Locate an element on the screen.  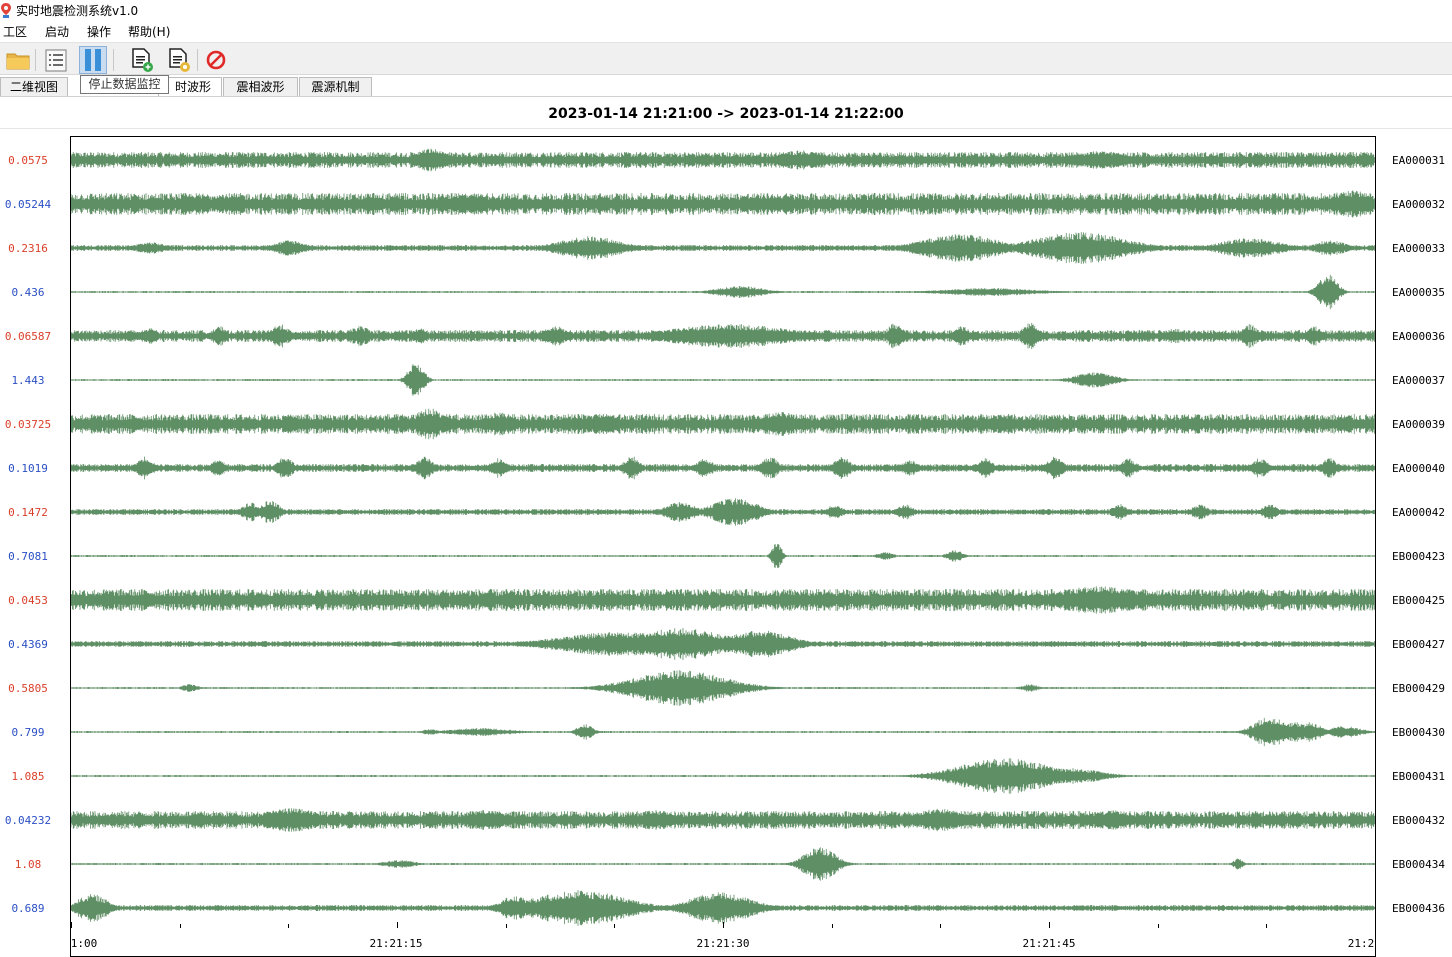
x-axis-tick-label: 21:21:15 is located at coordinates (396, 943).